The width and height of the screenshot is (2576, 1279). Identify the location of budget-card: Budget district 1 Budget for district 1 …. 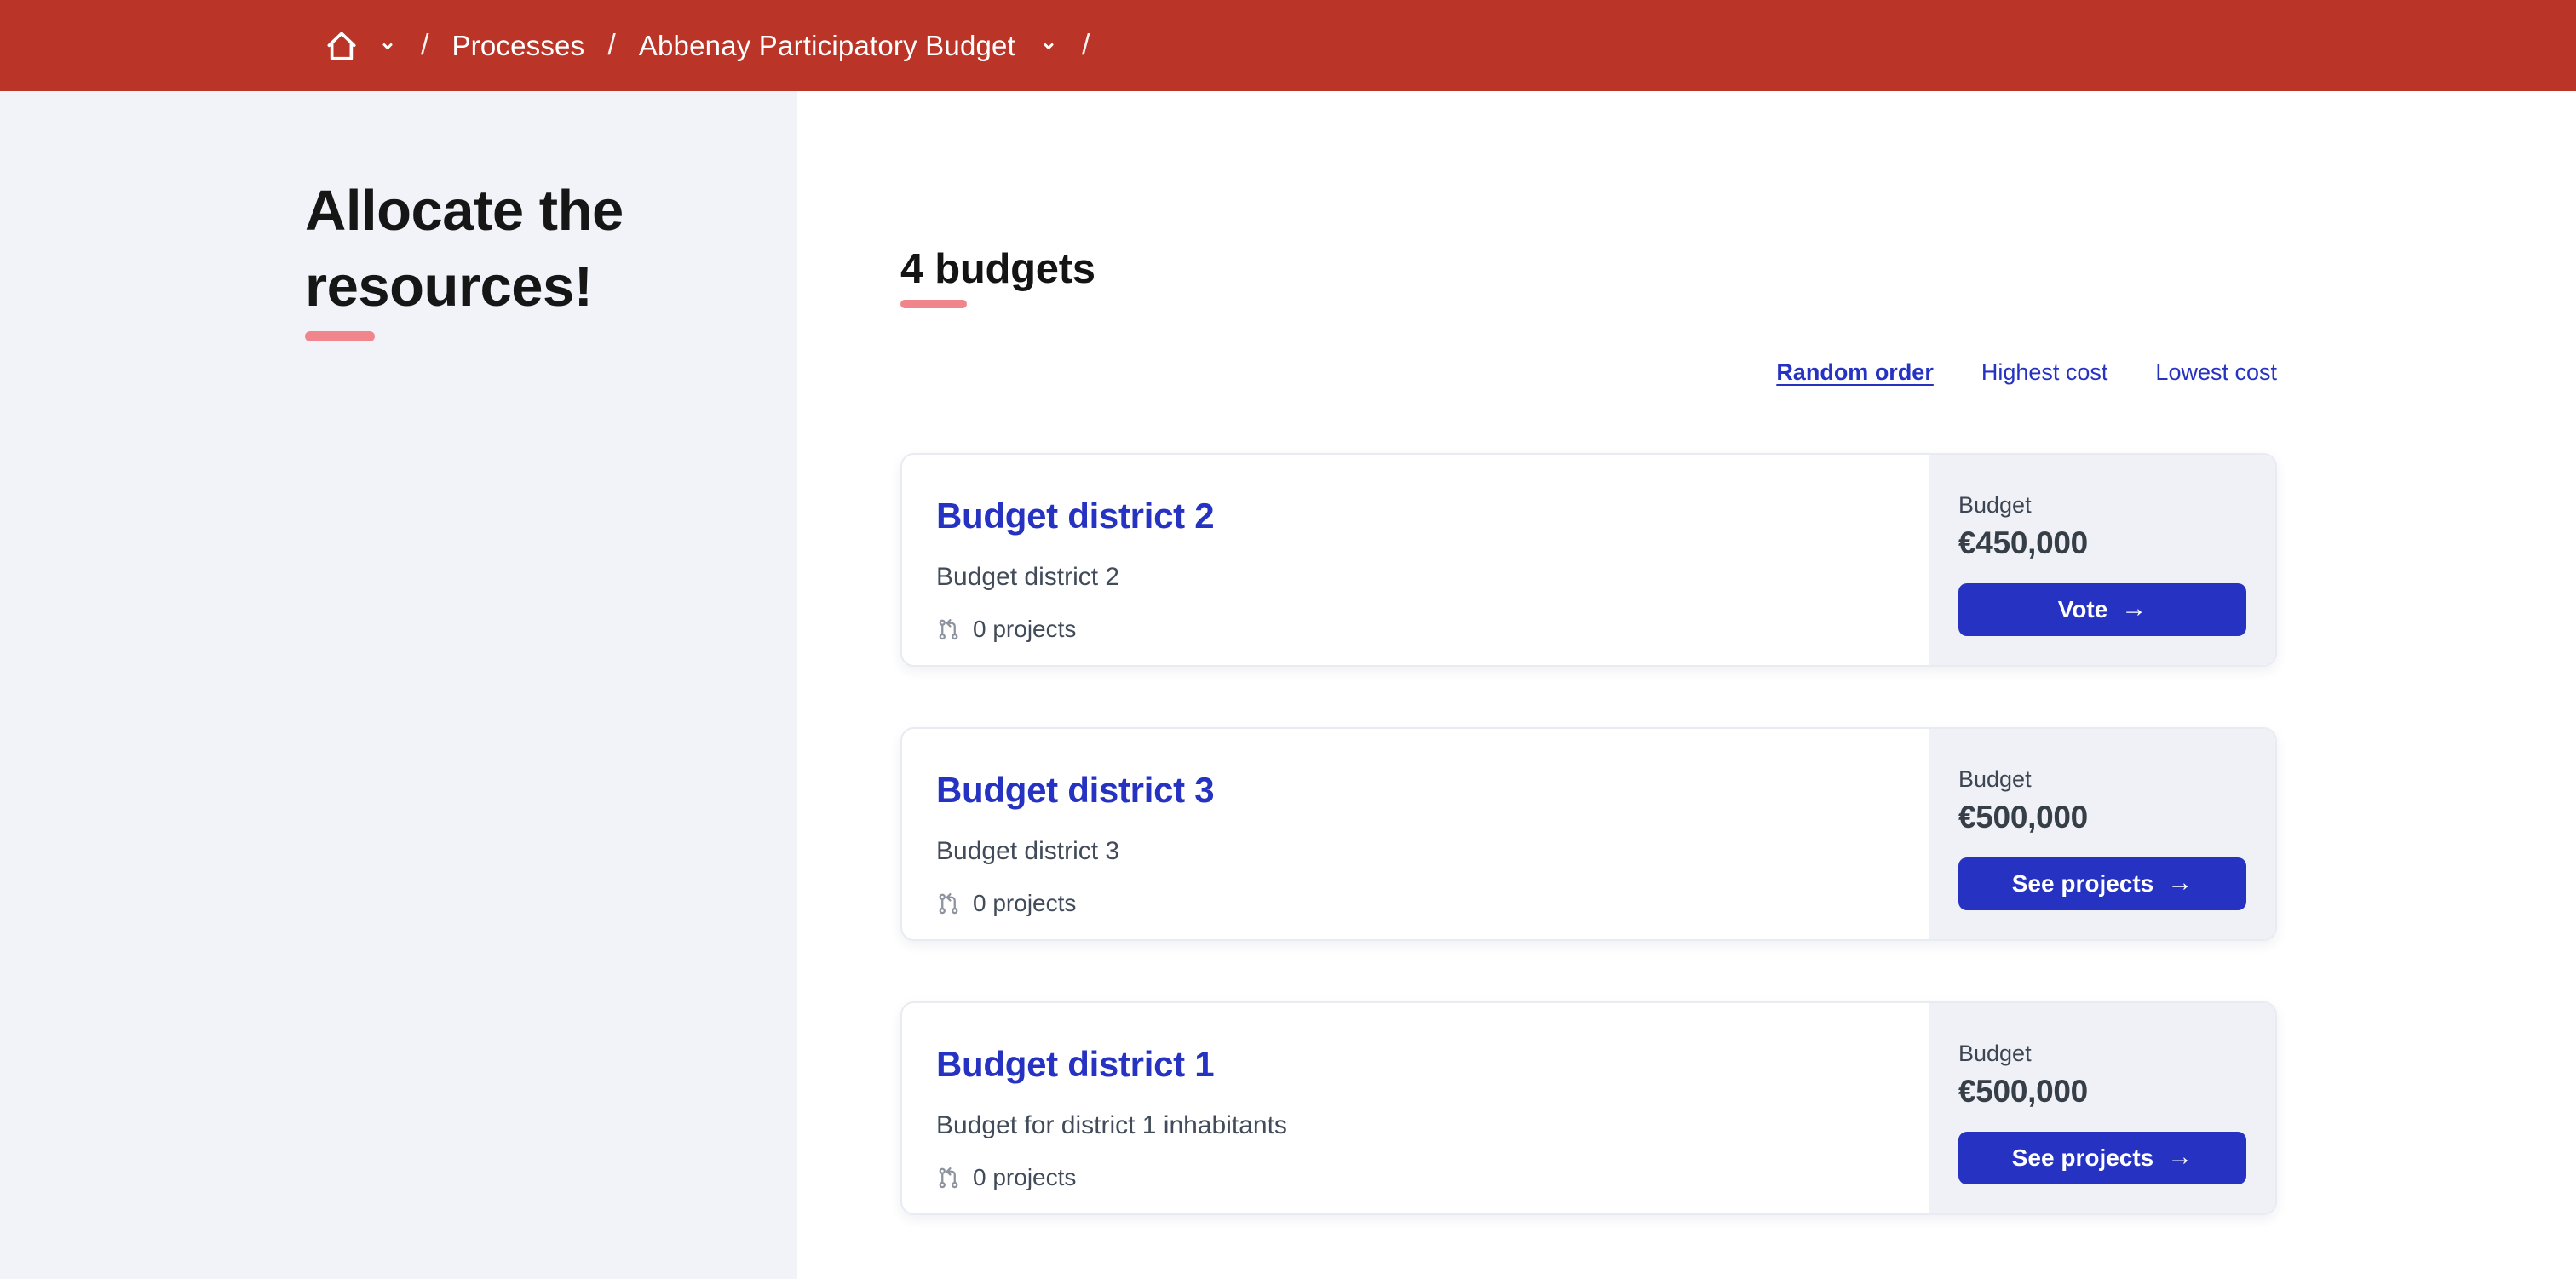
(1588, 1108).